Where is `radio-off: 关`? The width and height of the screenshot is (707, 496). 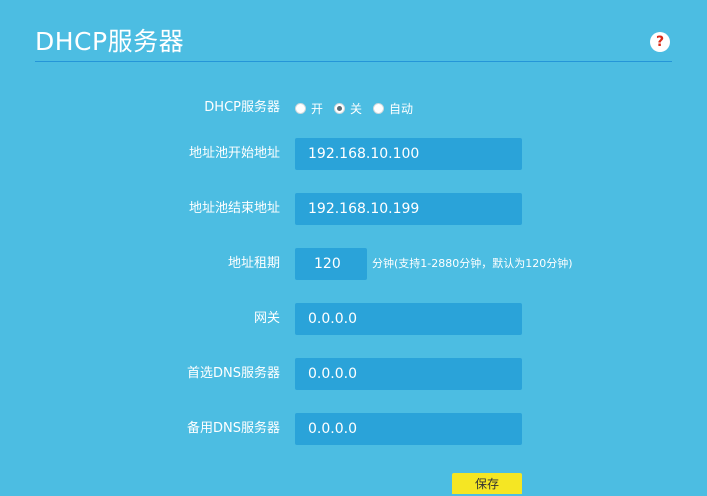 radio-off: 关 is located at coordinates (348, 108).